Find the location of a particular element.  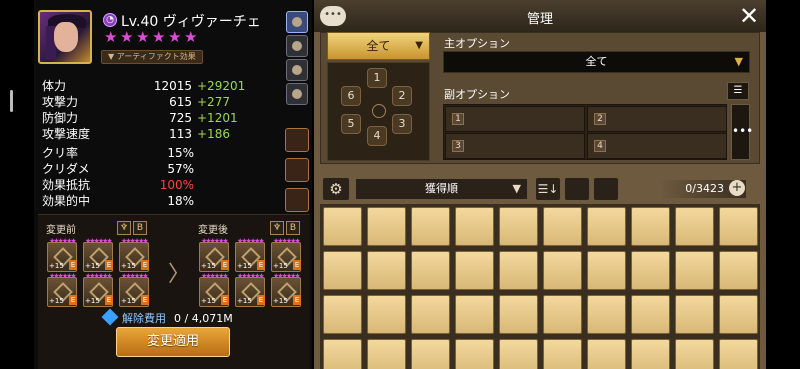

stat-bonus: +277 is located at coordinates (213, 102).